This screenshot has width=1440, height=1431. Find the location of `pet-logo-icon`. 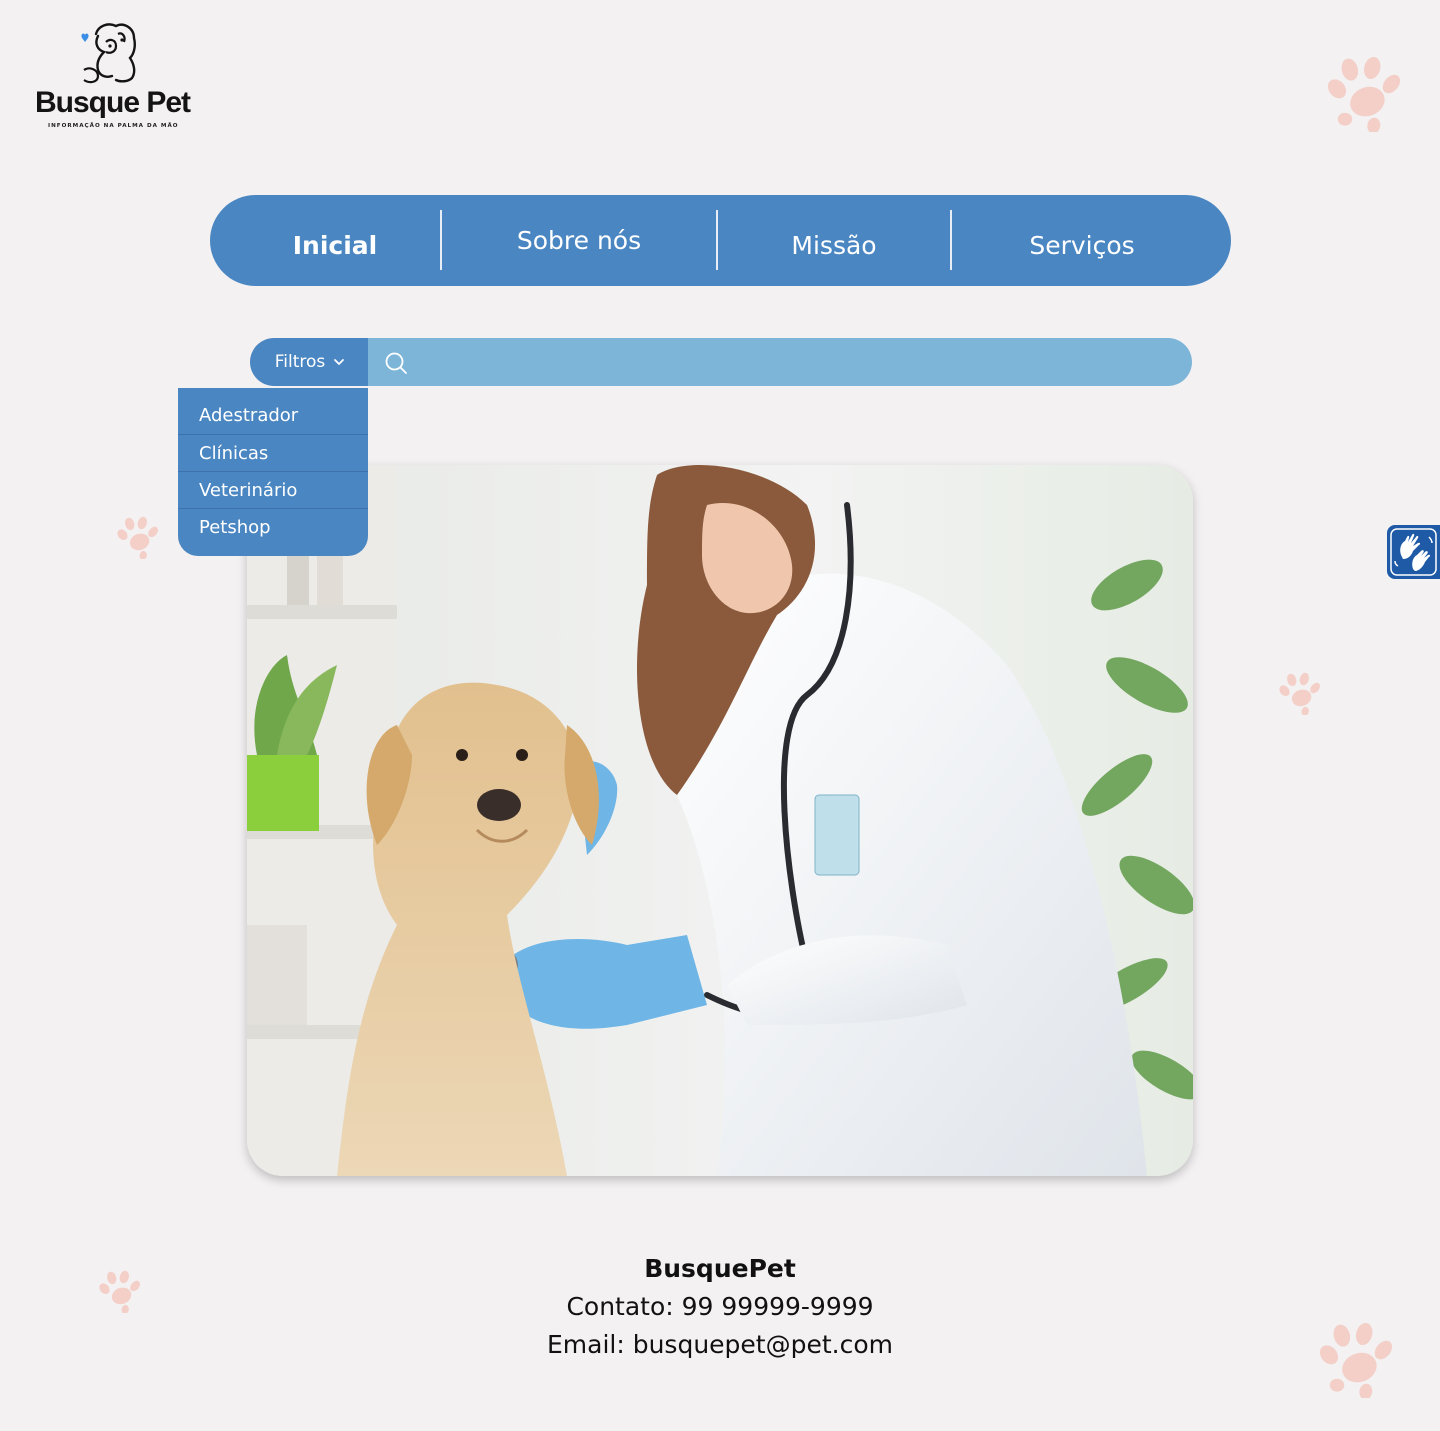

pet-logo-icon is located at coordinates (108, 53).